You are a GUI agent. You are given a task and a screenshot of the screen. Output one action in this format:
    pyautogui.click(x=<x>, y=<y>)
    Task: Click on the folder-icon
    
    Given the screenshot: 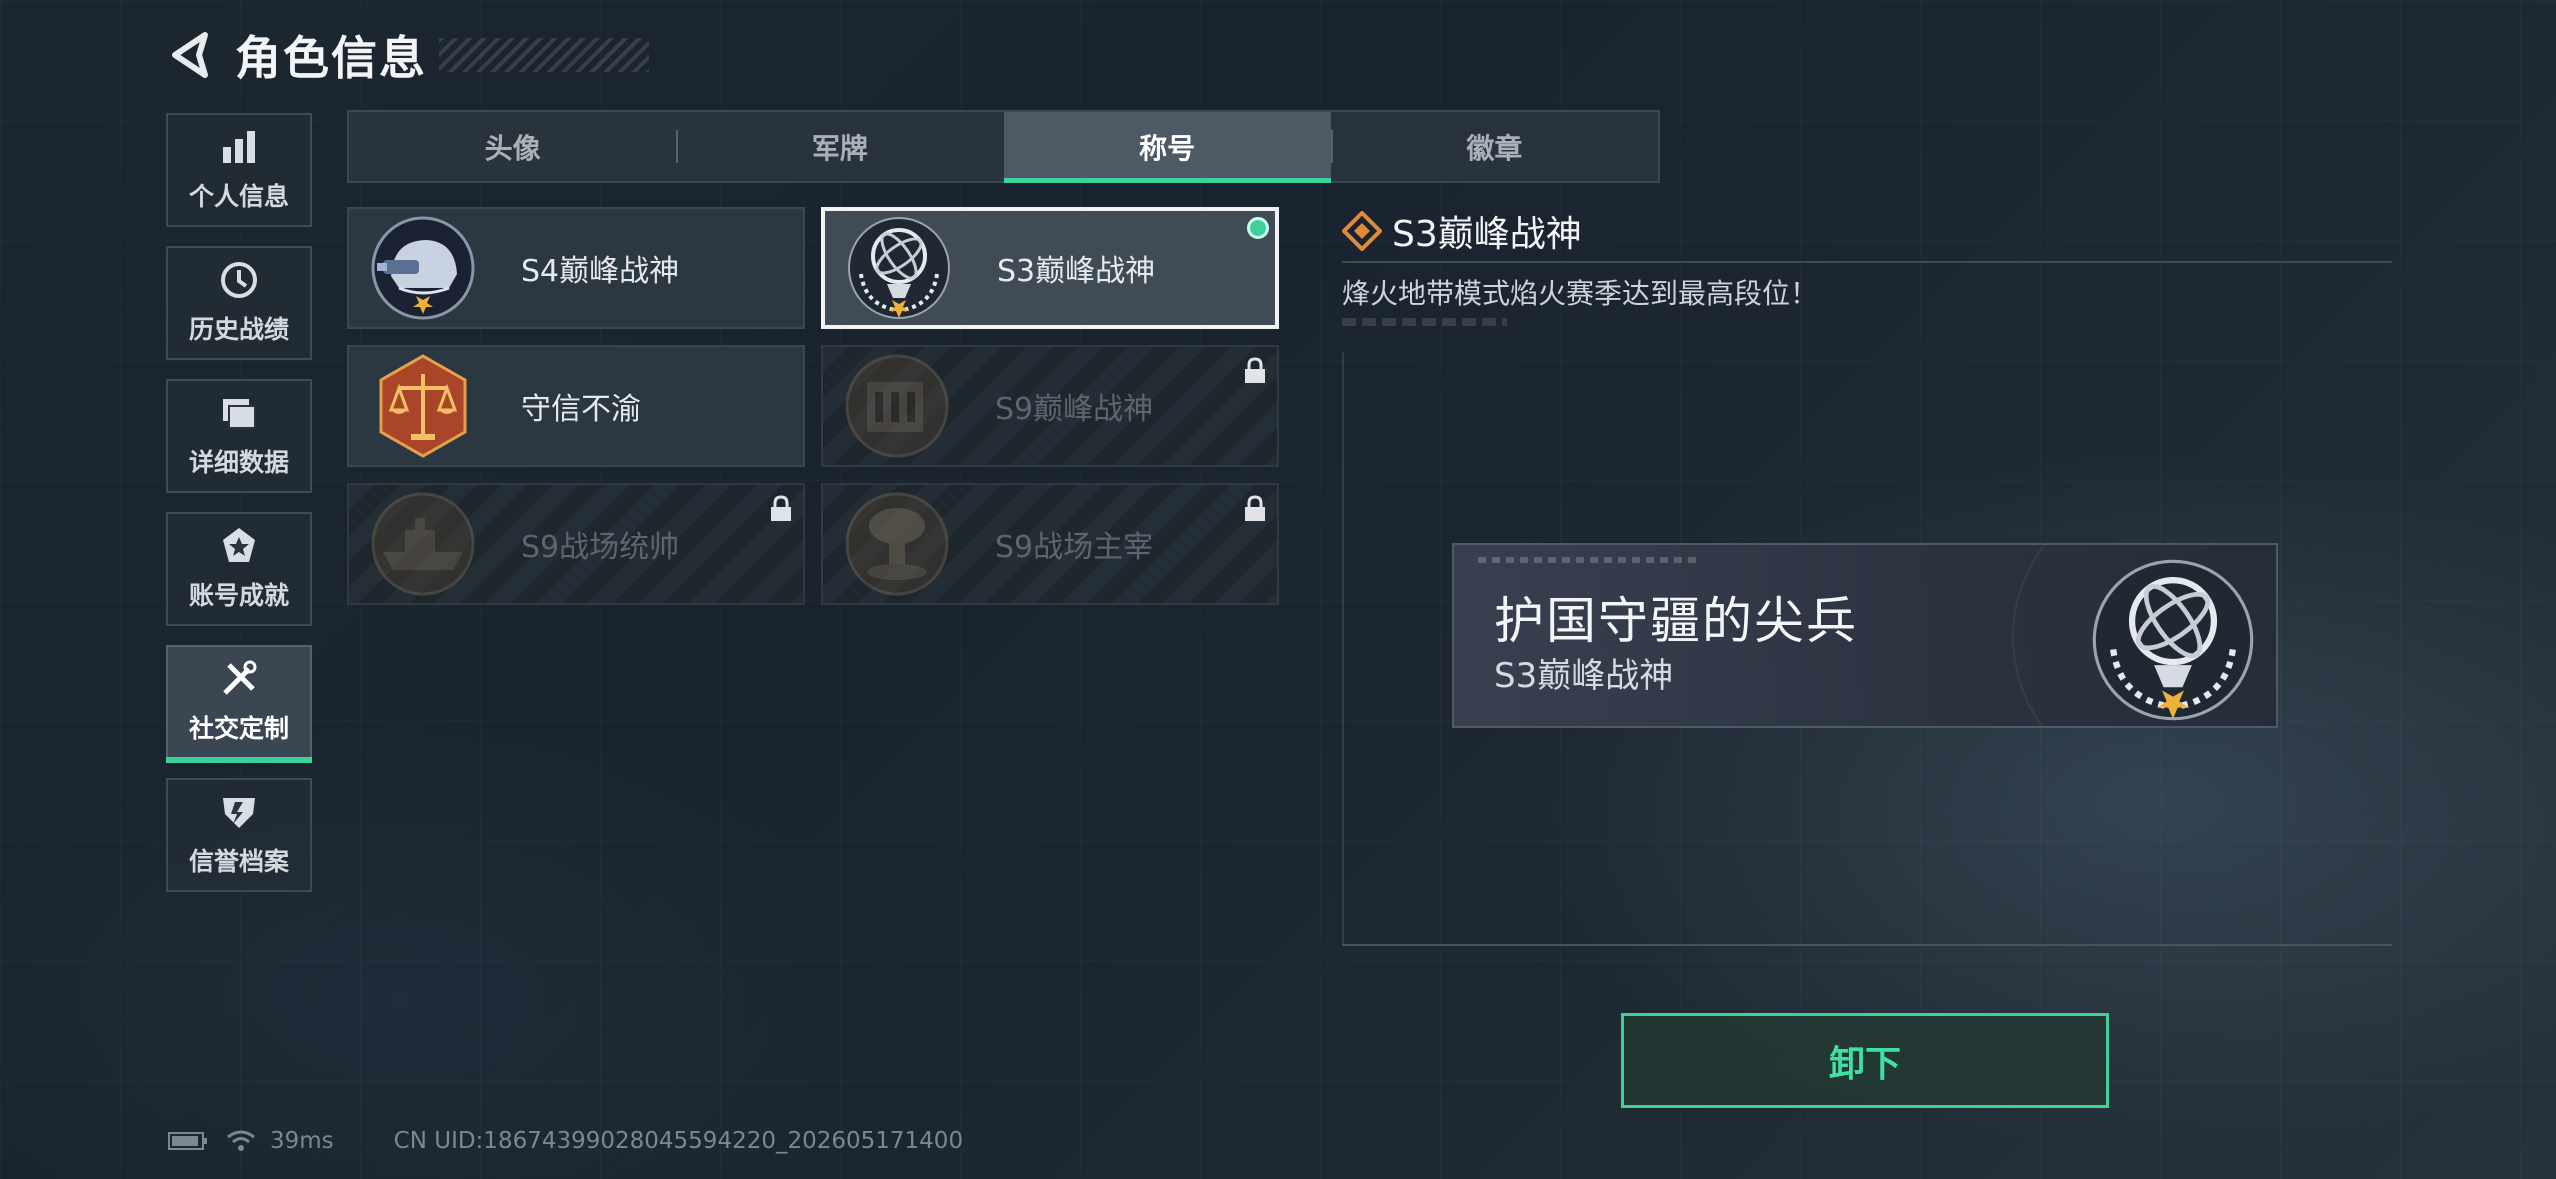 What is the action you would take?
    pyautogui.click(x=239, y=414)
    